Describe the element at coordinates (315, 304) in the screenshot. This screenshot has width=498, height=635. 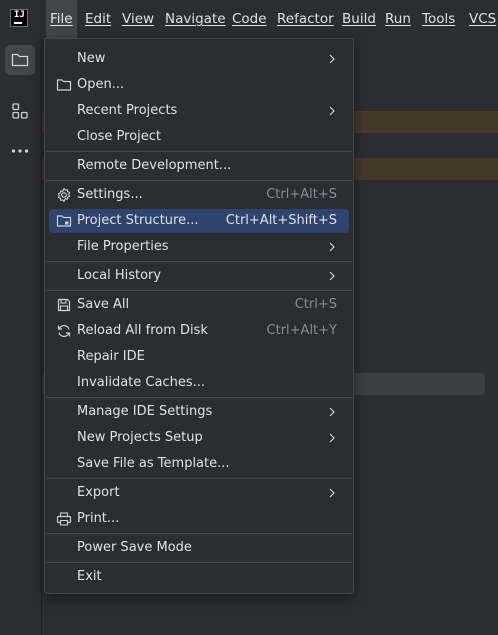
I see `shortcut-label: Ctrl+S` at that location.